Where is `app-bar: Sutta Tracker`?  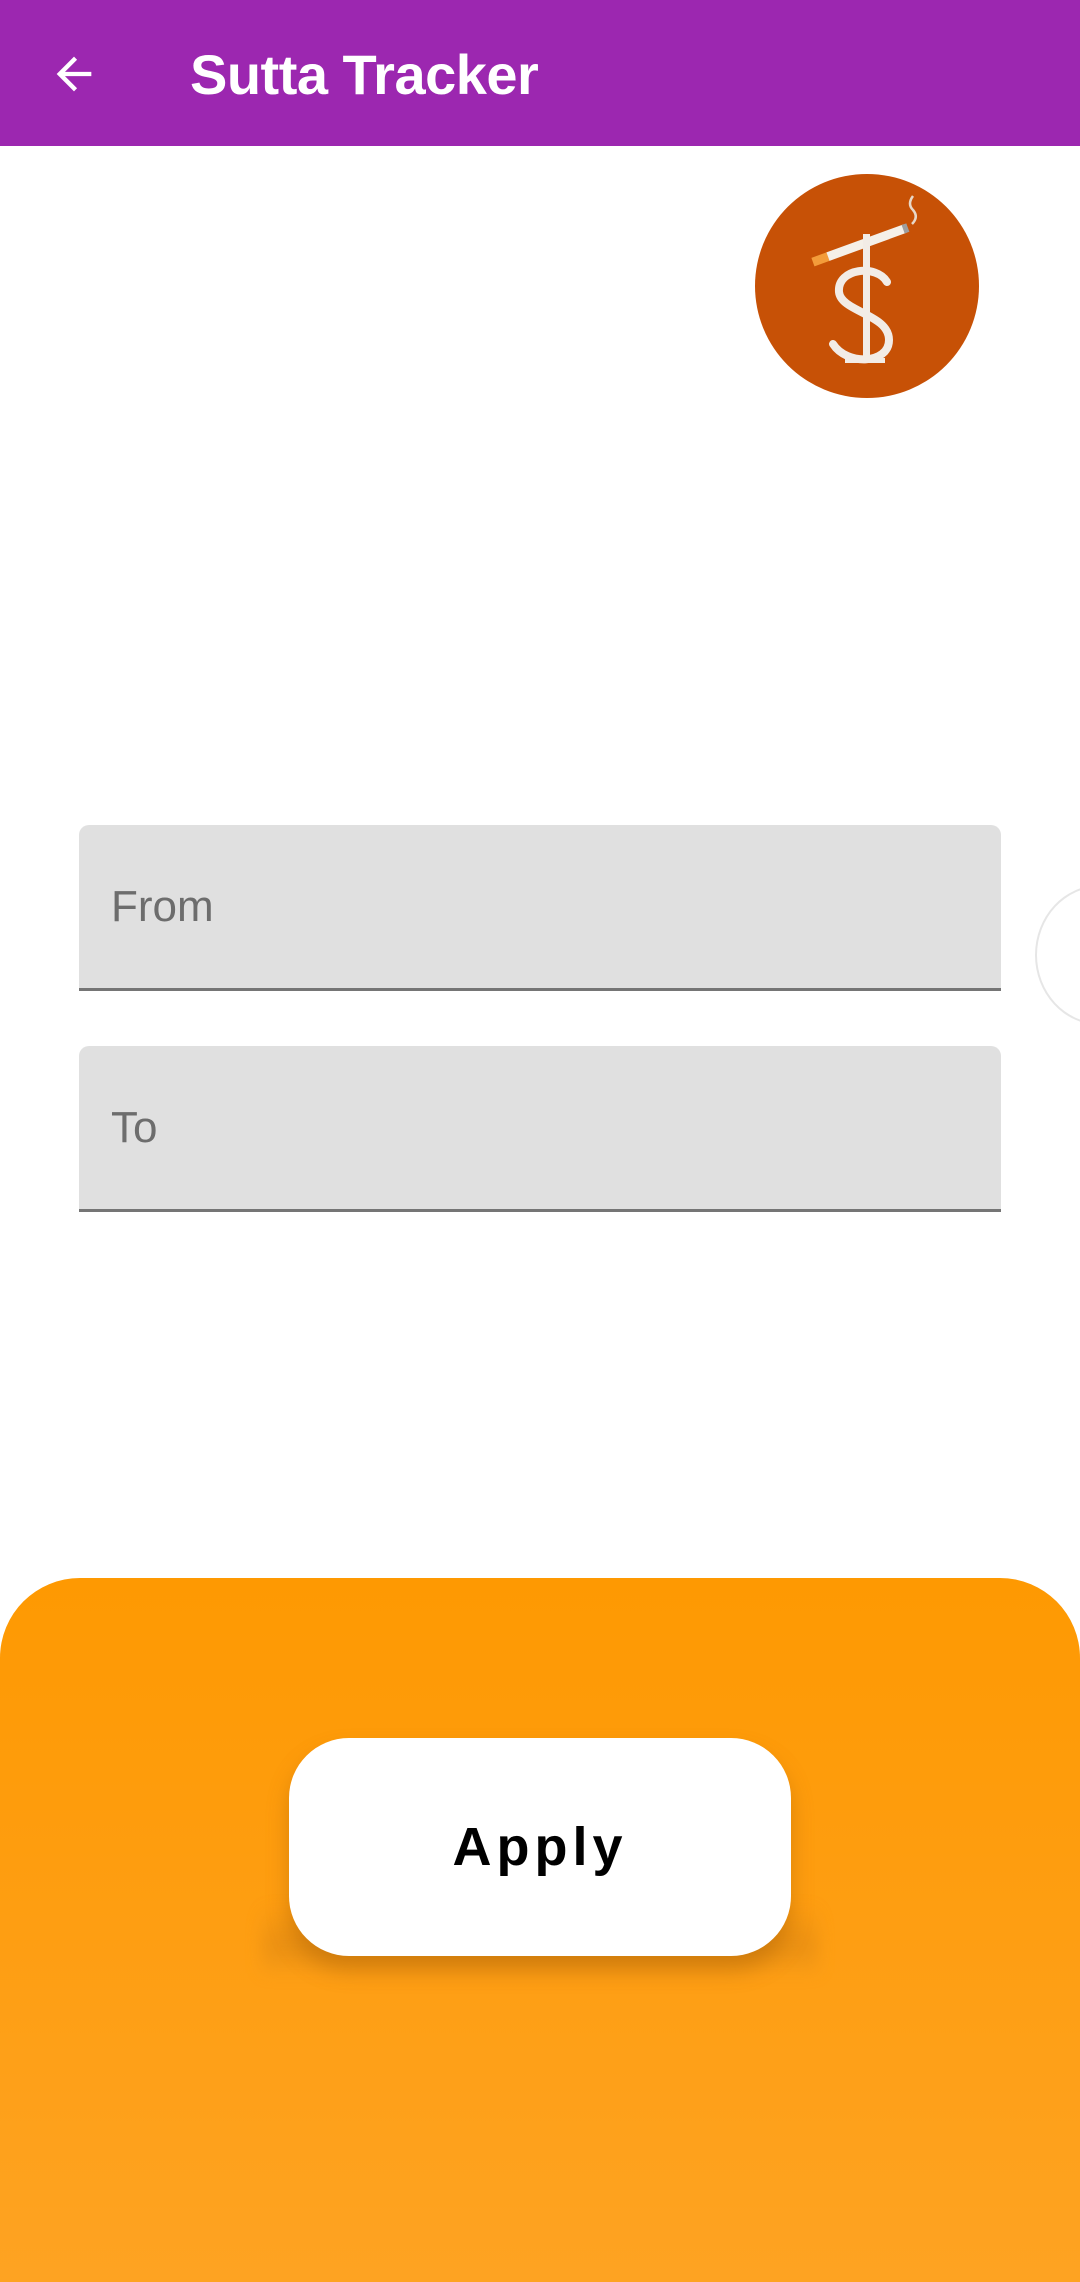
app-bar: Sutta Tracker is located at coordinates (540, 73).